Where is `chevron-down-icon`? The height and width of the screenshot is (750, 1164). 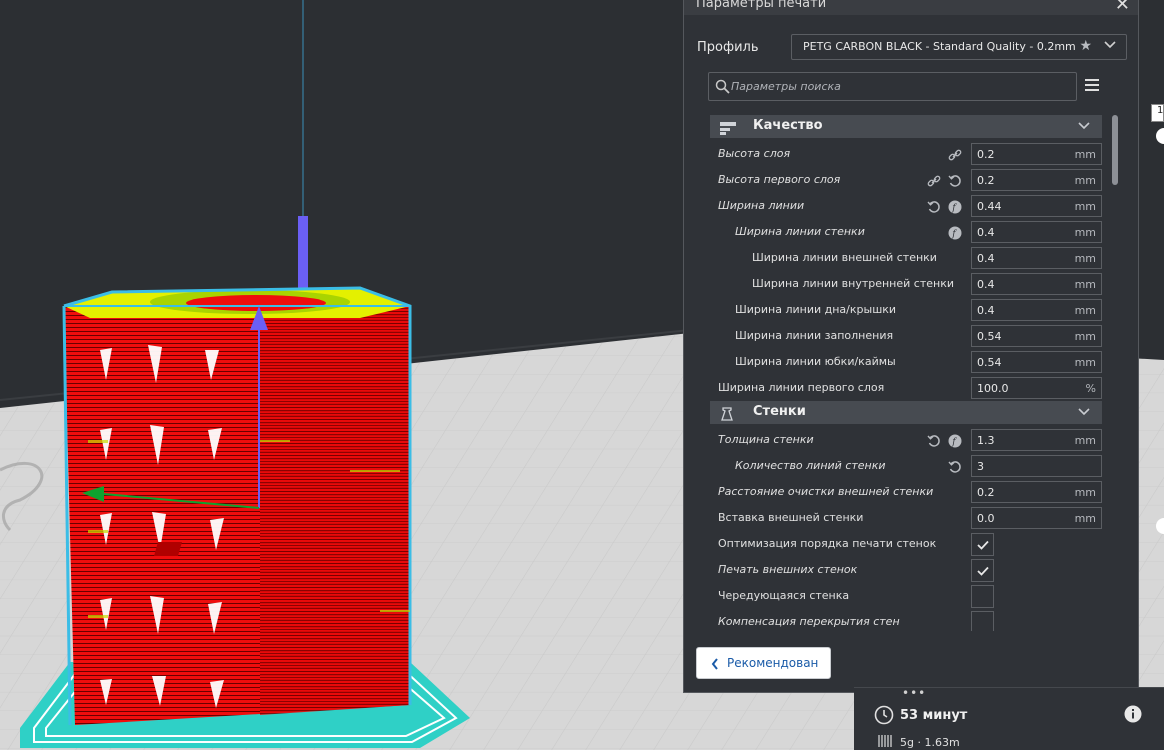
chevron-down-icon is located at coordinates (1084, 126).